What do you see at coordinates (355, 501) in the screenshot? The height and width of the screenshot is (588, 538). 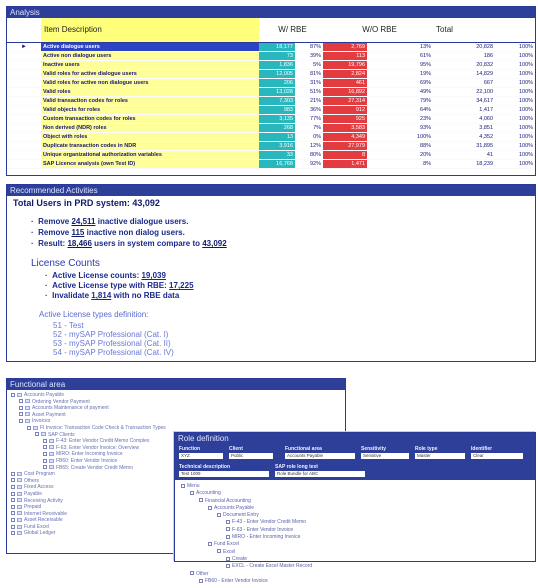 I see `role-tree-node: Financial Accounting` at bounding box center [355, 501].